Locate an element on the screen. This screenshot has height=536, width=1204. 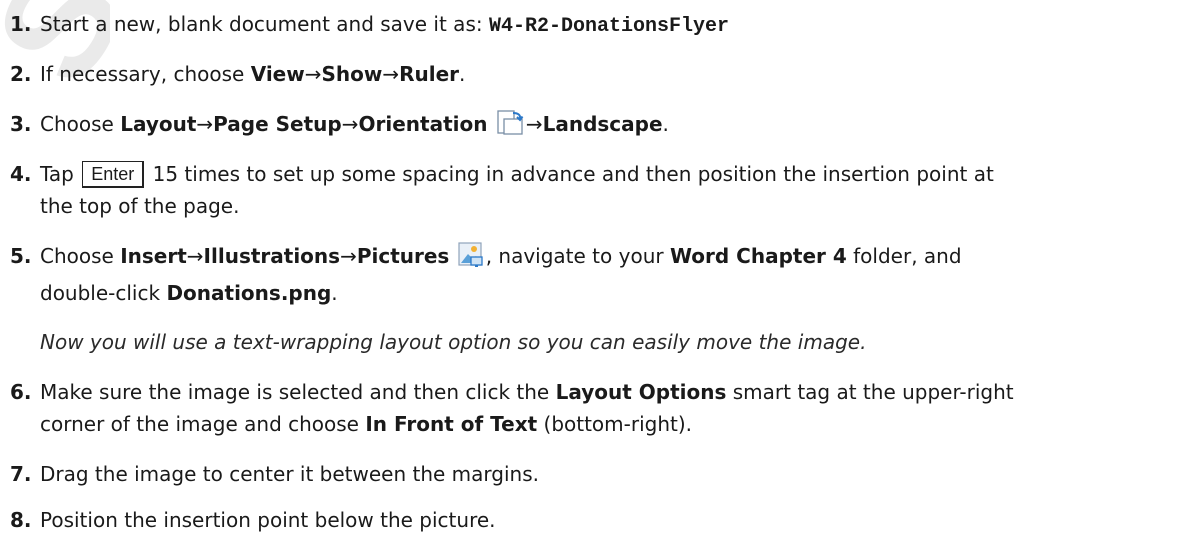
menu-view: View is located at coordinates (277, 74).